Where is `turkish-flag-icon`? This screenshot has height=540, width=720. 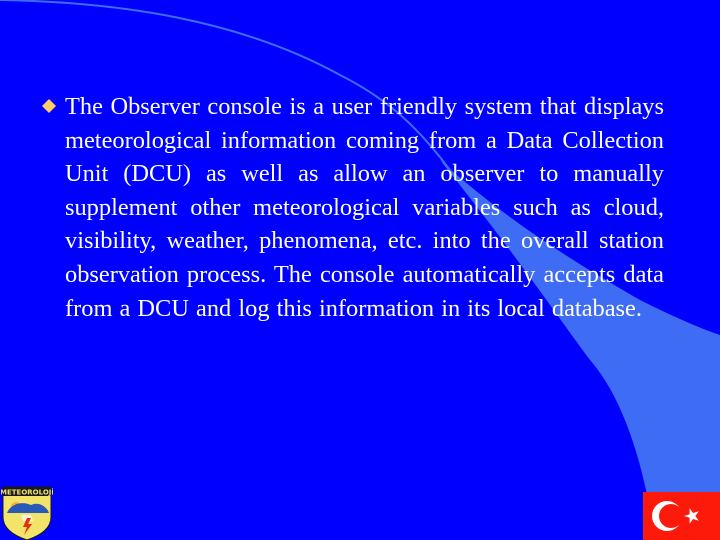
turkish-flag-icon is located at coordinates (675, 516).